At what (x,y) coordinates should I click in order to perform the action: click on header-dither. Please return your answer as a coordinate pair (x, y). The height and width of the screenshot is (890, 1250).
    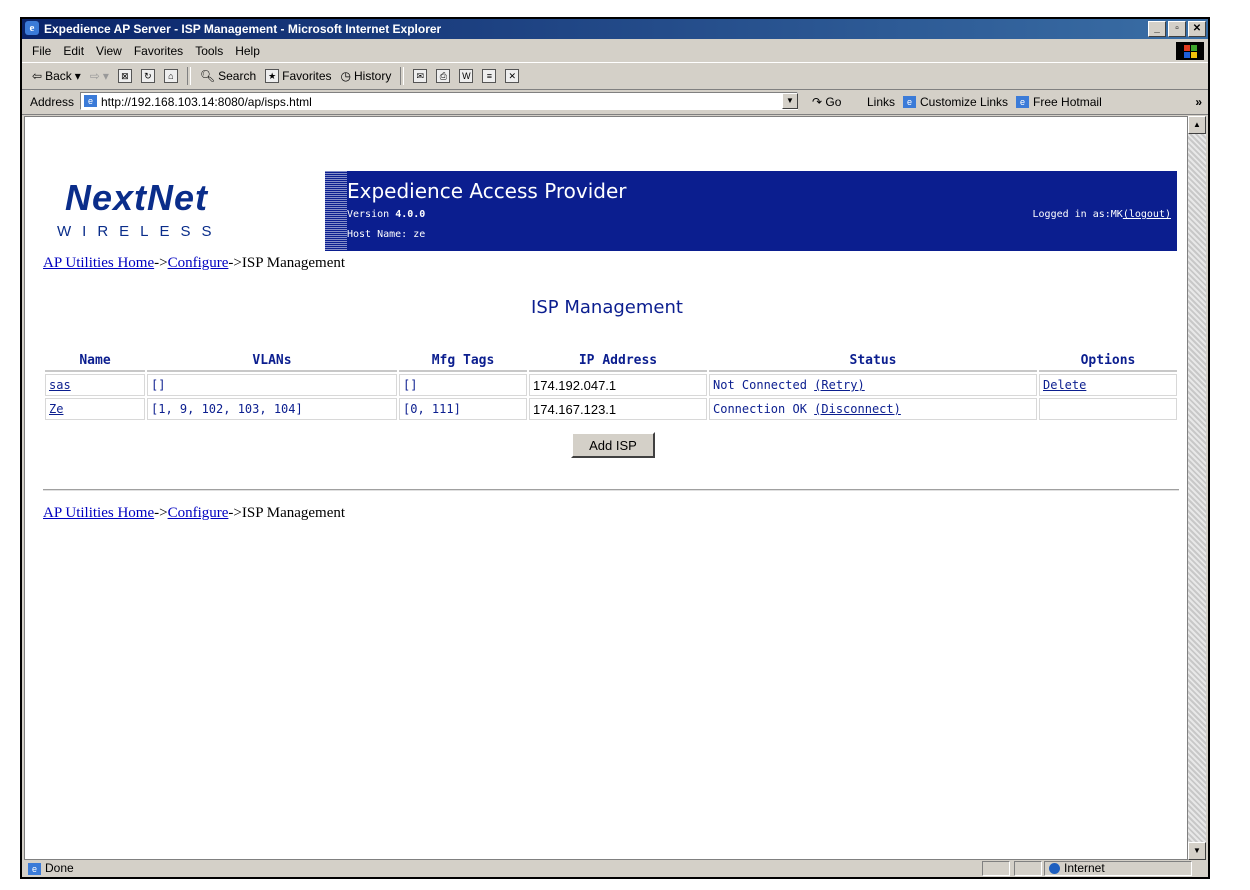
    Looking at the image, I should click on (336, 211).